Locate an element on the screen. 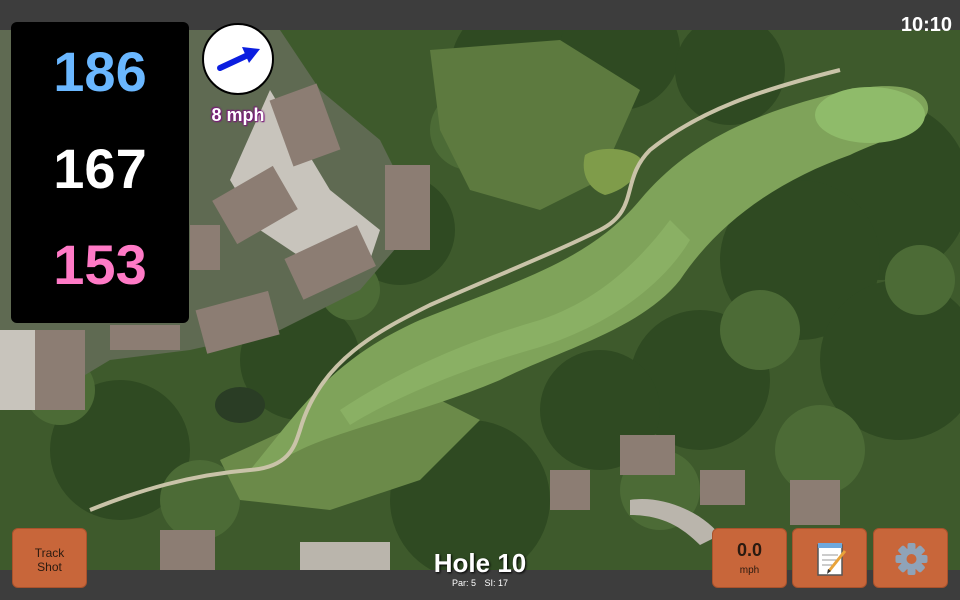  wind-direction-indicator is located at coordinates (238, 59).